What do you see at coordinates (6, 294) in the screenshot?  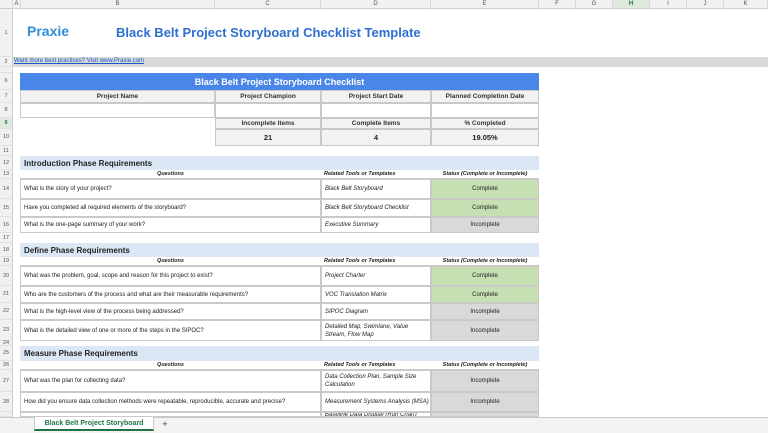 I see `row-header: 21` at bounding box center [6, 294].